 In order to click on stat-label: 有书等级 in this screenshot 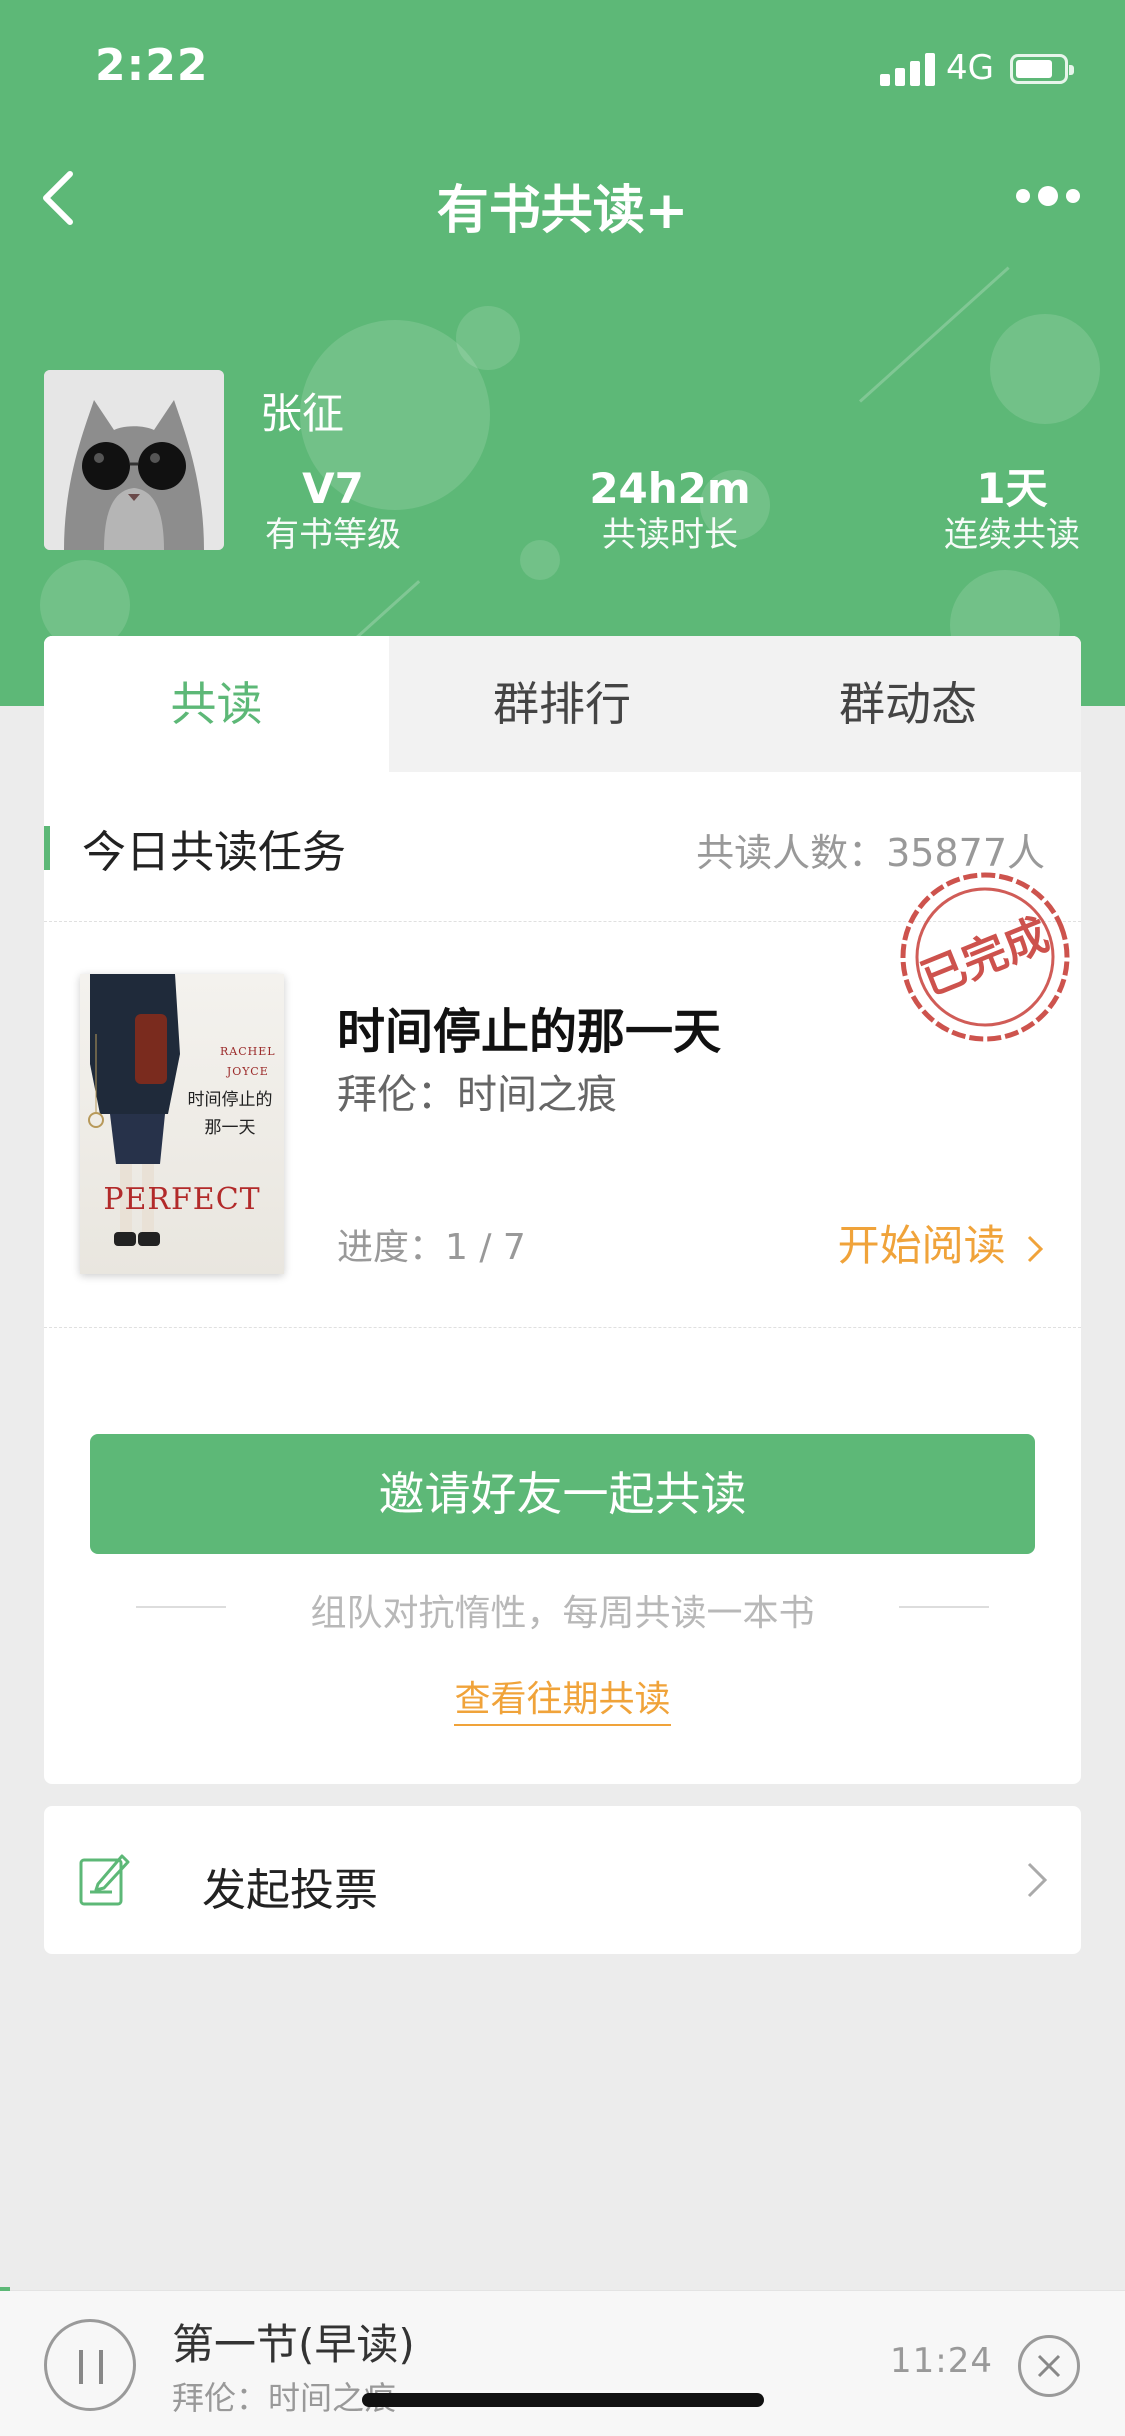, I will do `click(333, 535)`.